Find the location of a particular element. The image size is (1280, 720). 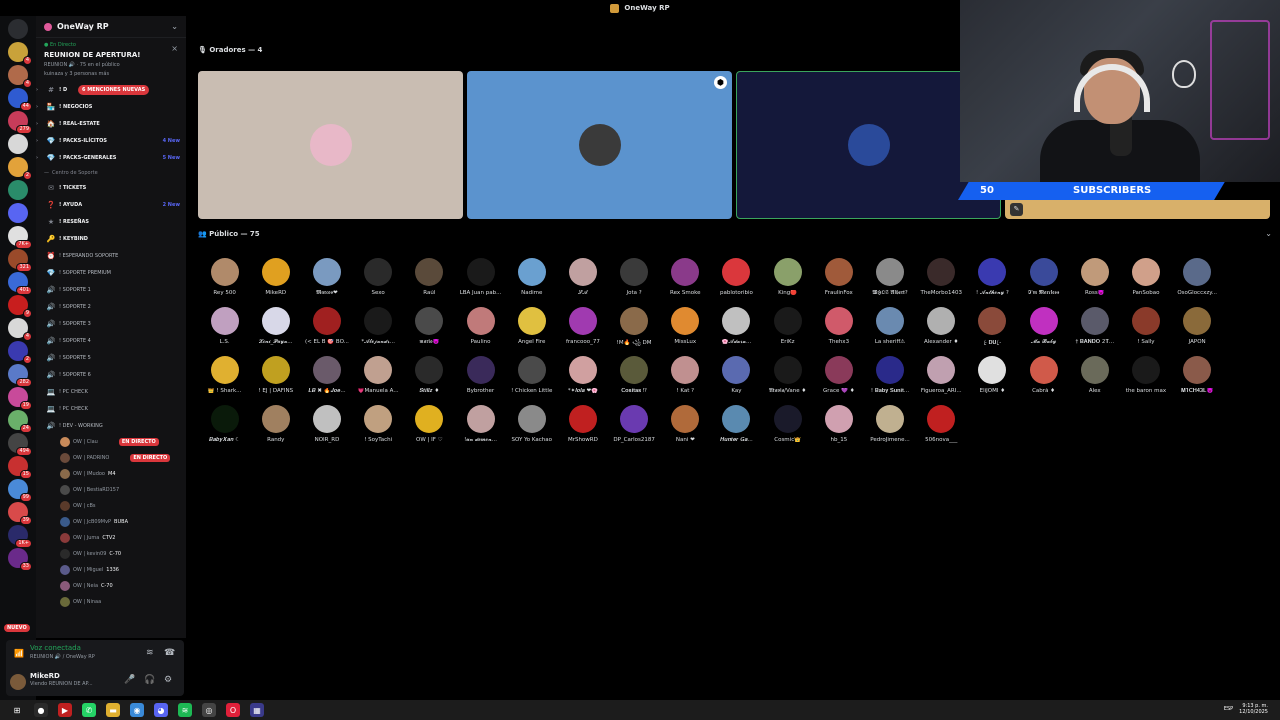

voice-user: OW | cBs is located at coordinates (111, 506).